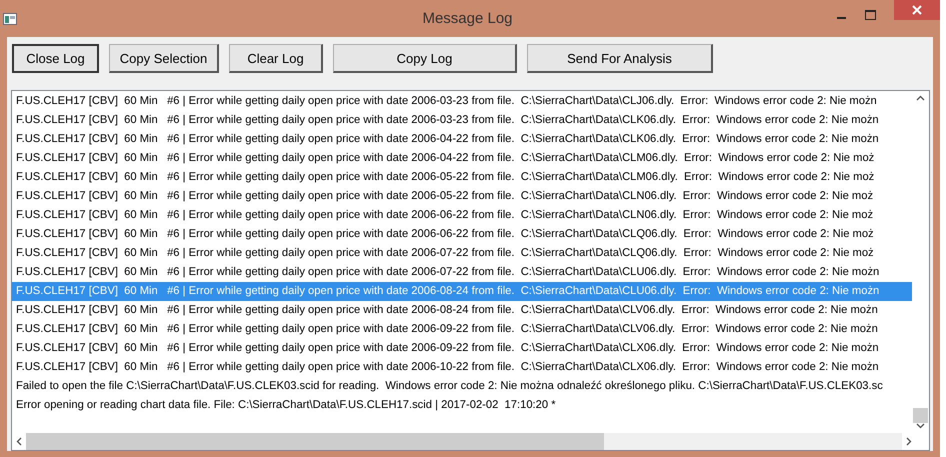  What do you see at coordinates (284, 405) in the screenshot?
I see `log-entry: Error opening or reading chart data file. File: C:\SierraChart\Data\F.US.CLEH17.scid | 2017-02-02 17:10:20 *` at bounding box center [284, 405].